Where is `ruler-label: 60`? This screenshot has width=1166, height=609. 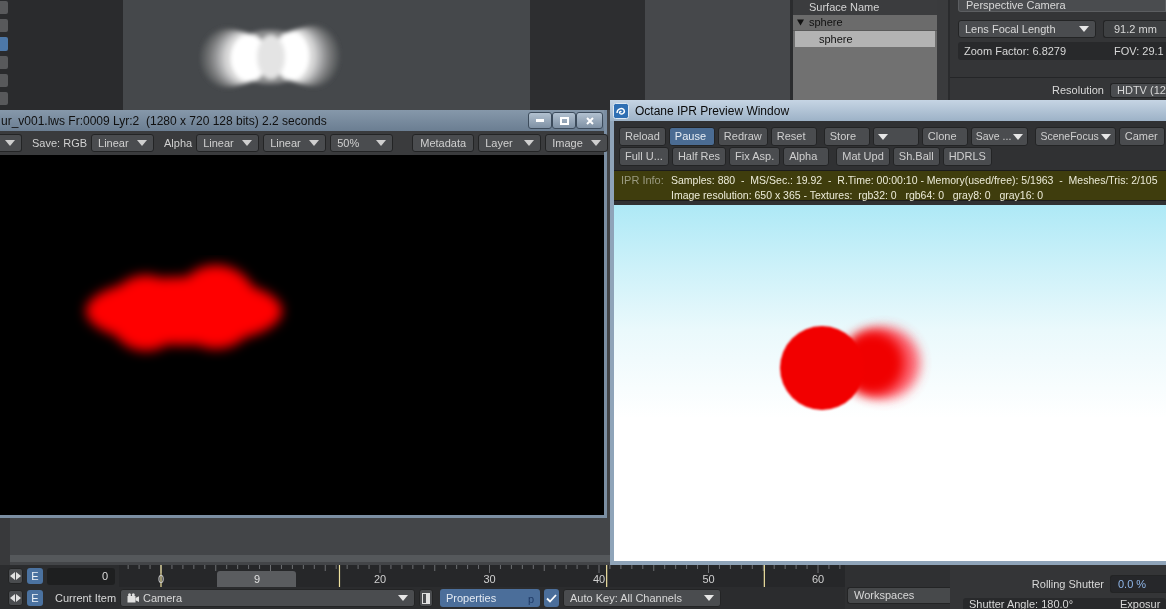 ruler-label: 60 is located at coordinates (818, 579).